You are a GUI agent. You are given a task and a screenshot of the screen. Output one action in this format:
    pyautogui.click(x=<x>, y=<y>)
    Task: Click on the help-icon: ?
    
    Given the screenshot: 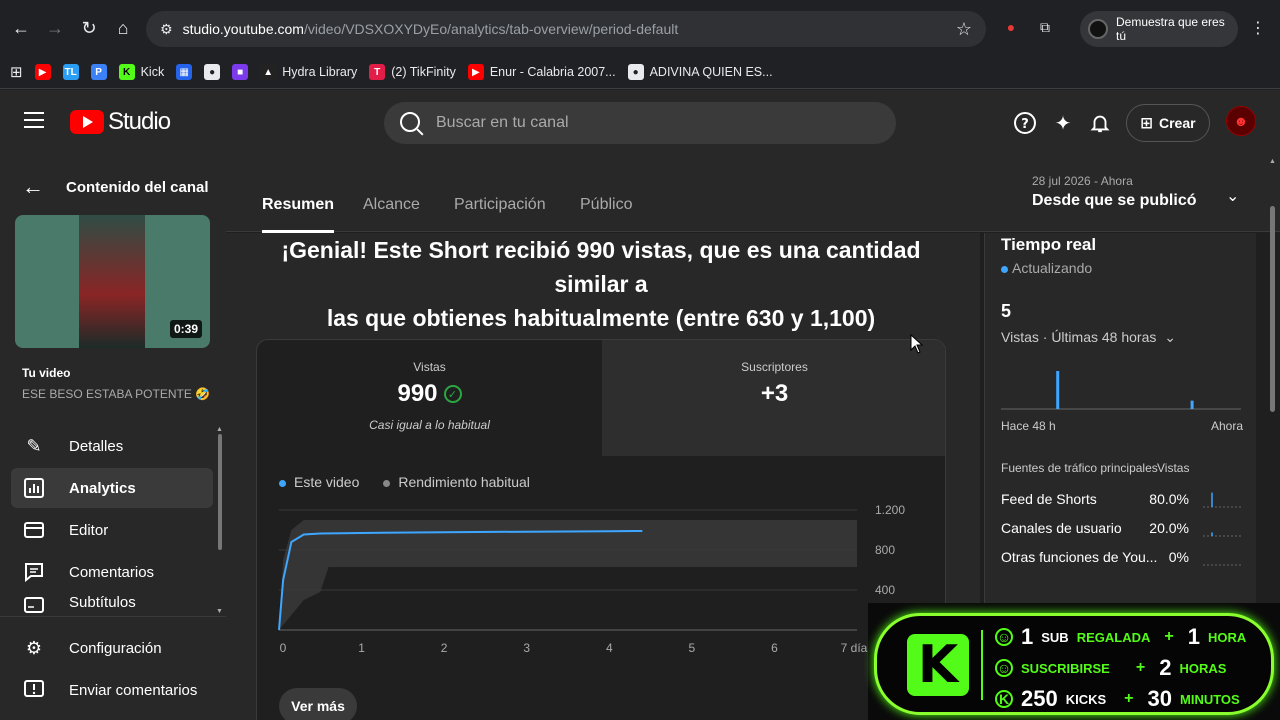 What is the action you would take?
    pyautogui.click(x=1025, y=123)
    